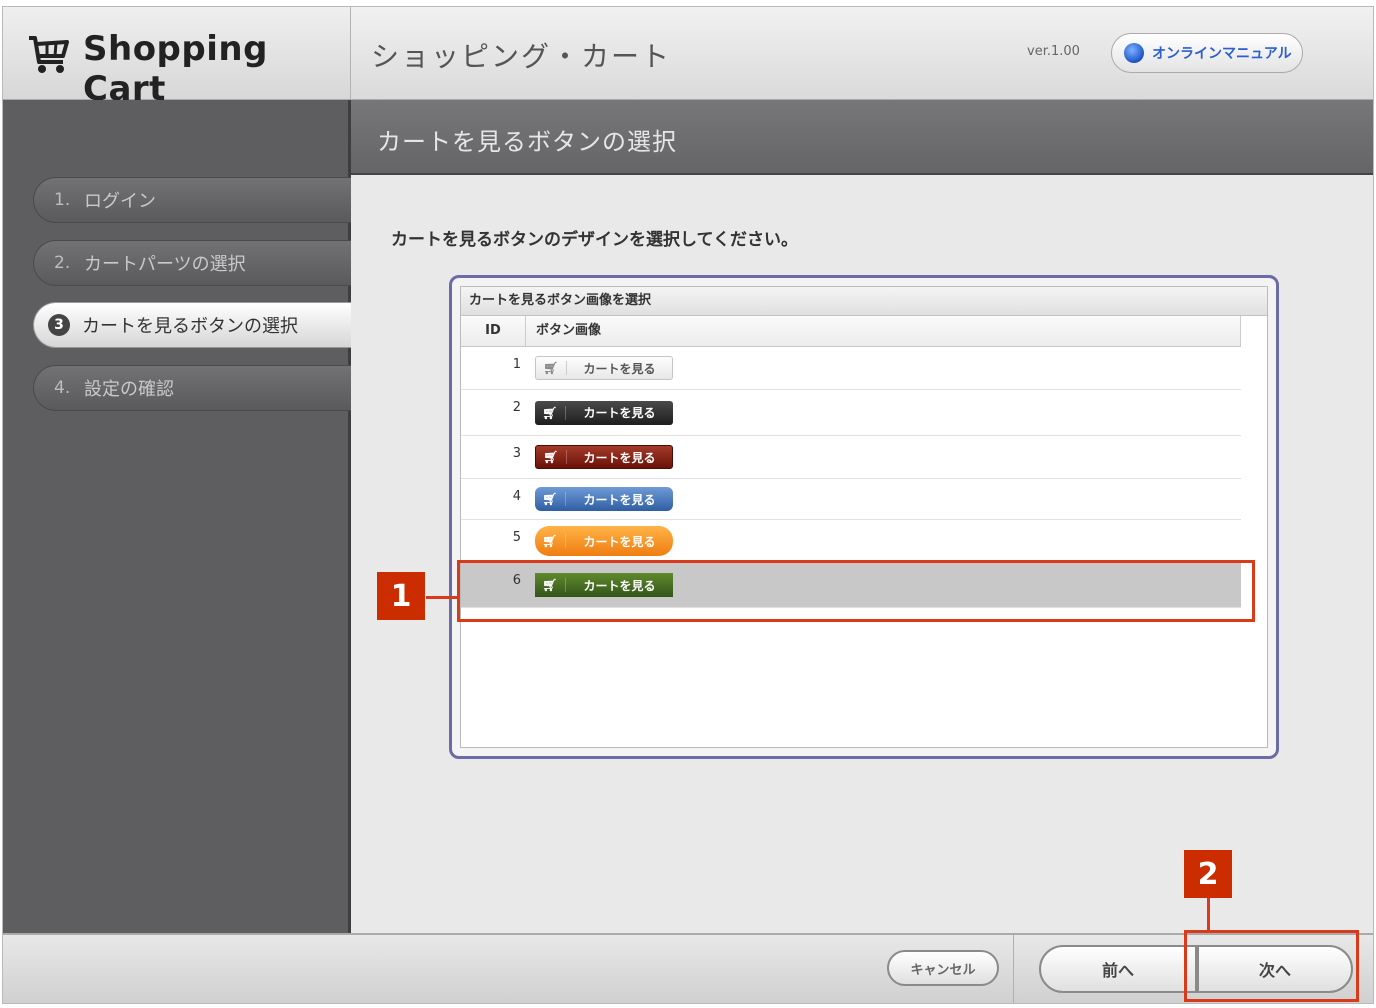  I want to click on content-header: カートを見るボタンの選択, so click(862, 137).